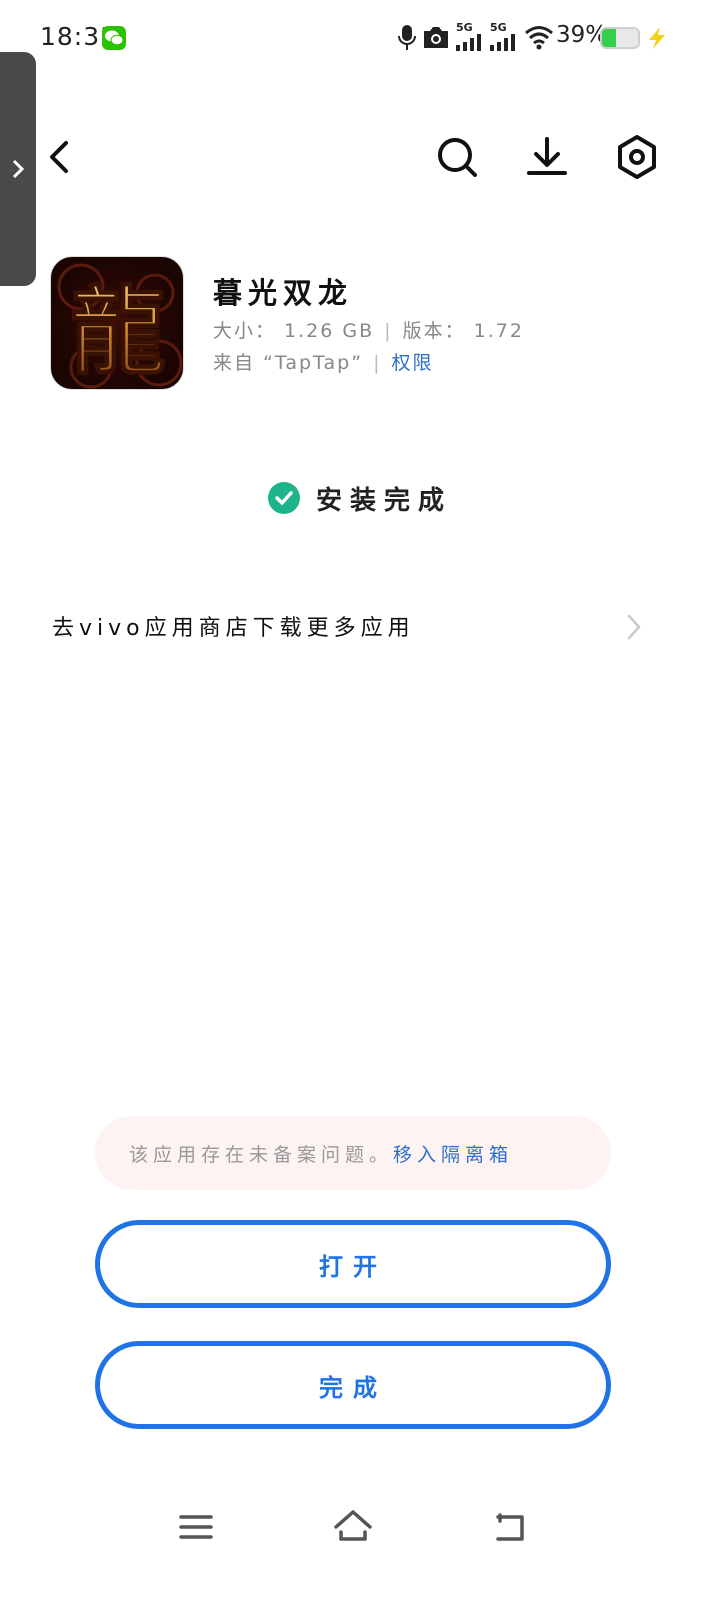 The width and height of the screenshot is (720, 1600). Describe the element at coordinates (463, 331) in the screenshot. I see `app-version: 版本： 1.72` at that location.